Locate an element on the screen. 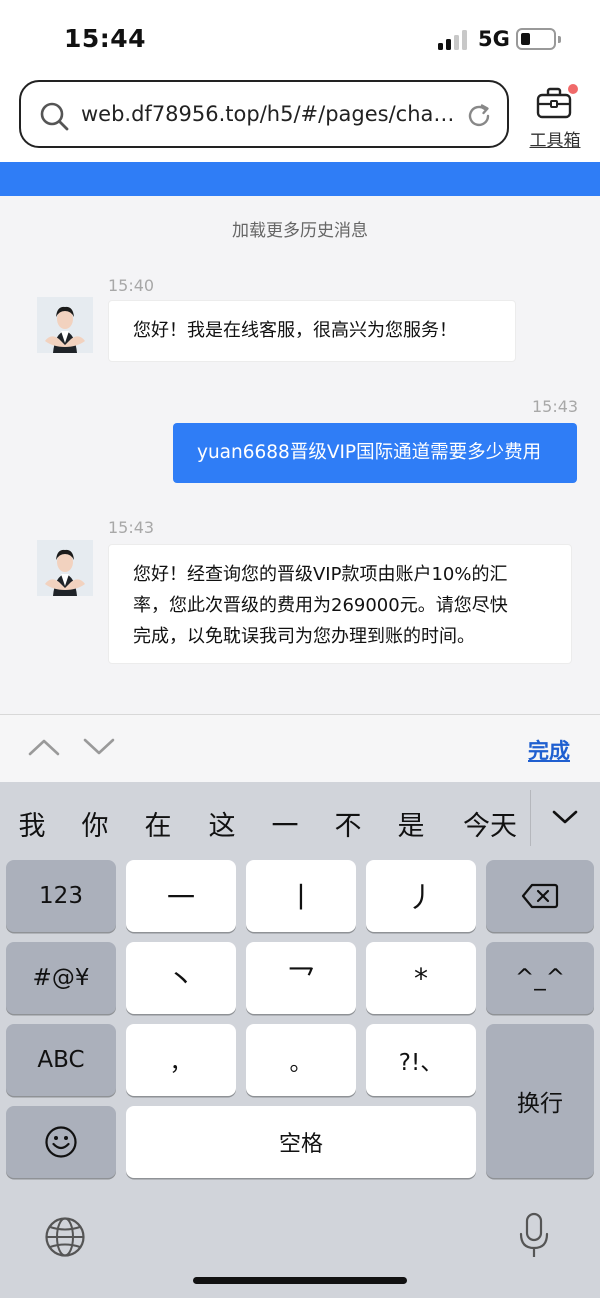 The image size is (600, 1298). status-time: 15:44 is located at coordinates (105, 38).